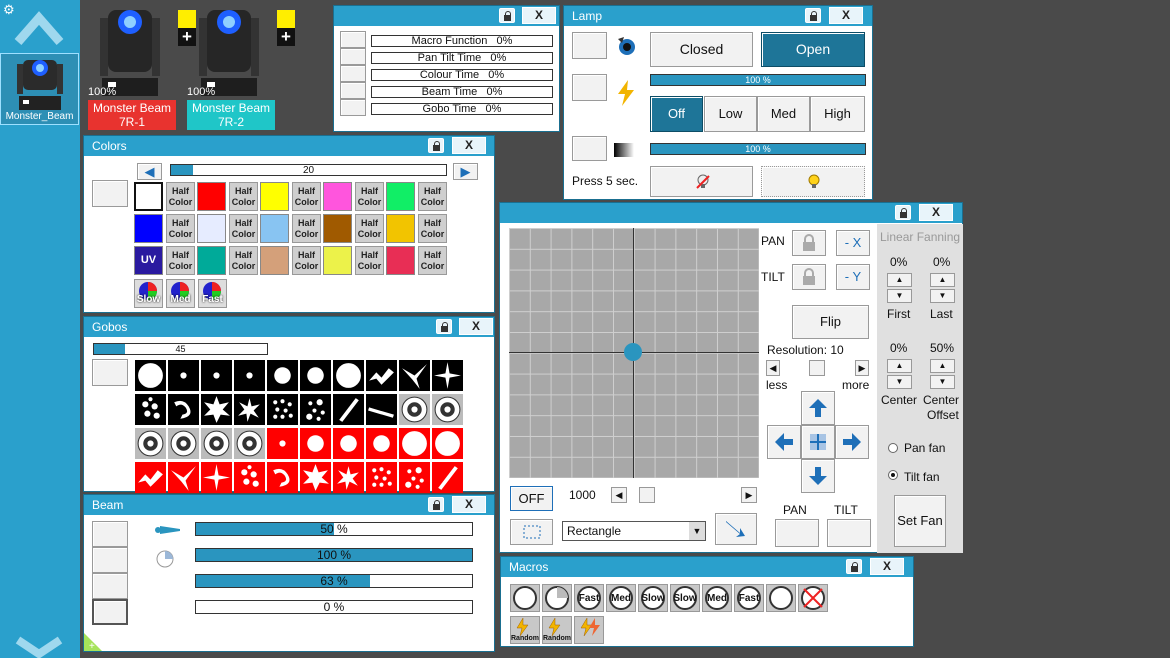  Describe the element at coordinates (353, 73) in the screenshot. I see `colour-time-button` at that location.